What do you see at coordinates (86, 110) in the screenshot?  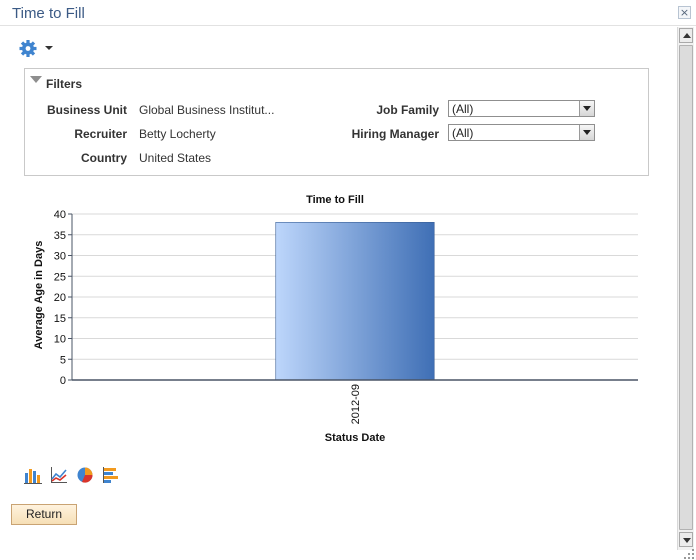 I see `business-unit-label: Business Unit` at bounding box center [86, 110].